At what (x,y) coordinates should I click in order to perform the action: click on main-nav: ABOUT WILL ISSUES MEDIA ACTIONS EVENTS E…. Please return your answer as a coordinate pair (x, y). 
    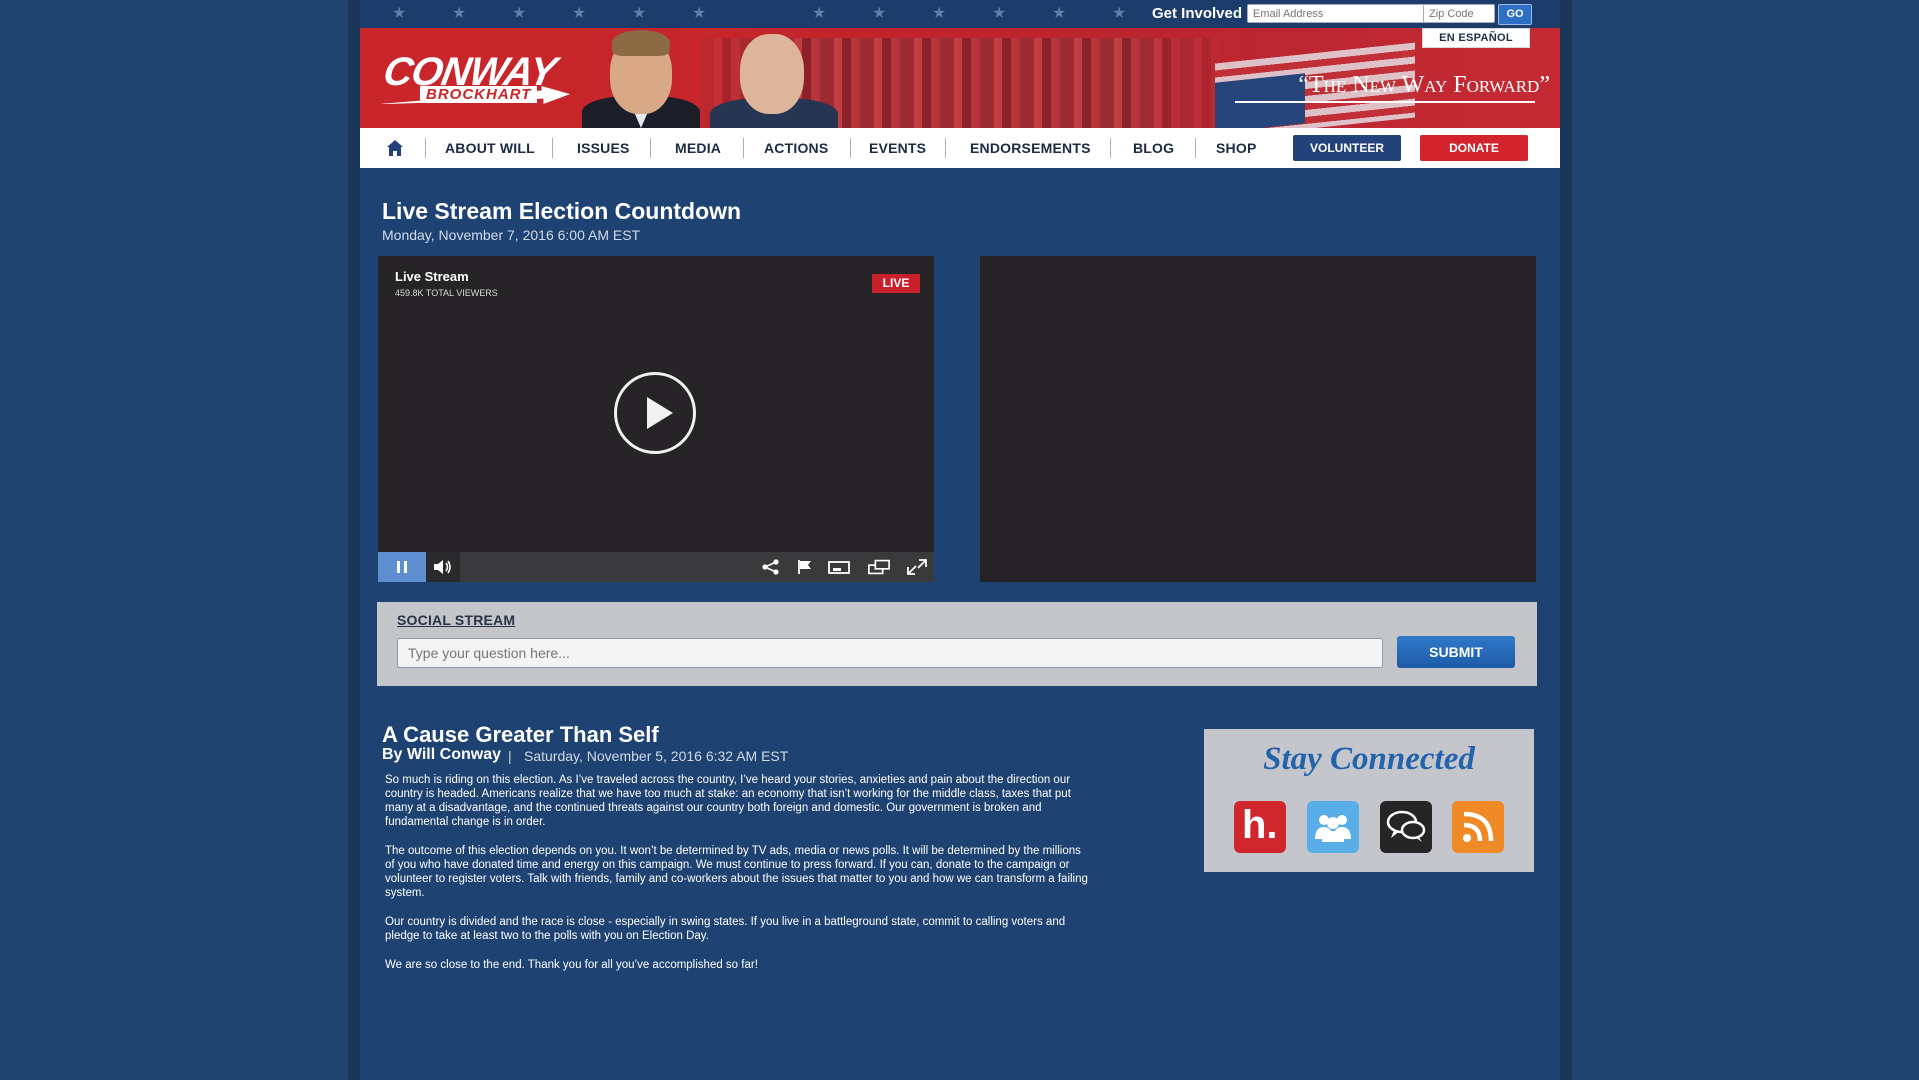
    Looking at the image, I should click on (960, 148).